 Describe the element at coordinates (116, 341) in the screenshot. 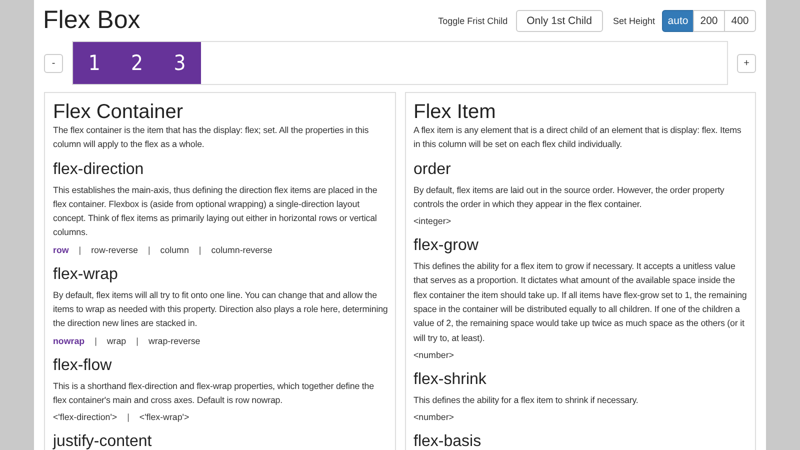

I see `property-option: wrap` at that location.